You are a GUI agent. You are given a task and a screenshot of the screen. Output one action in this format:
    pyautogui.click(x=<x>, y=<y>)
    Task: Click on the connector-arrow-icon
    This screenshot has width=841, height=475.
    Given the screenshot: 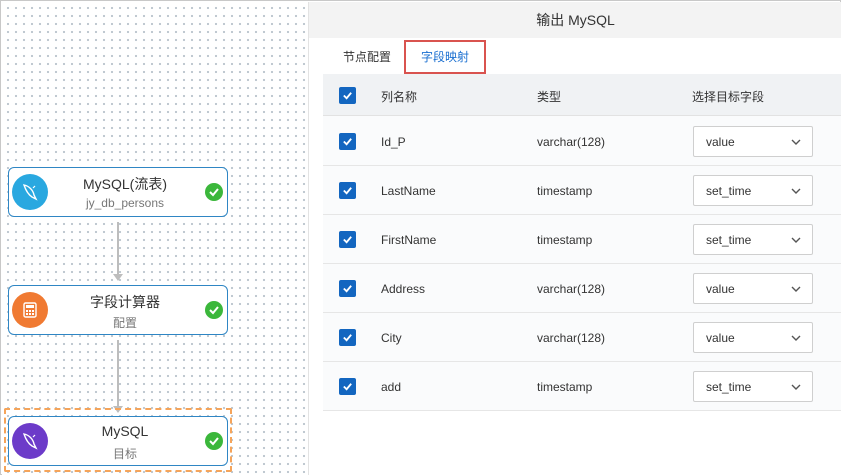 What is the action you would take?
    pyautogui.click(x=118, y=277)
    